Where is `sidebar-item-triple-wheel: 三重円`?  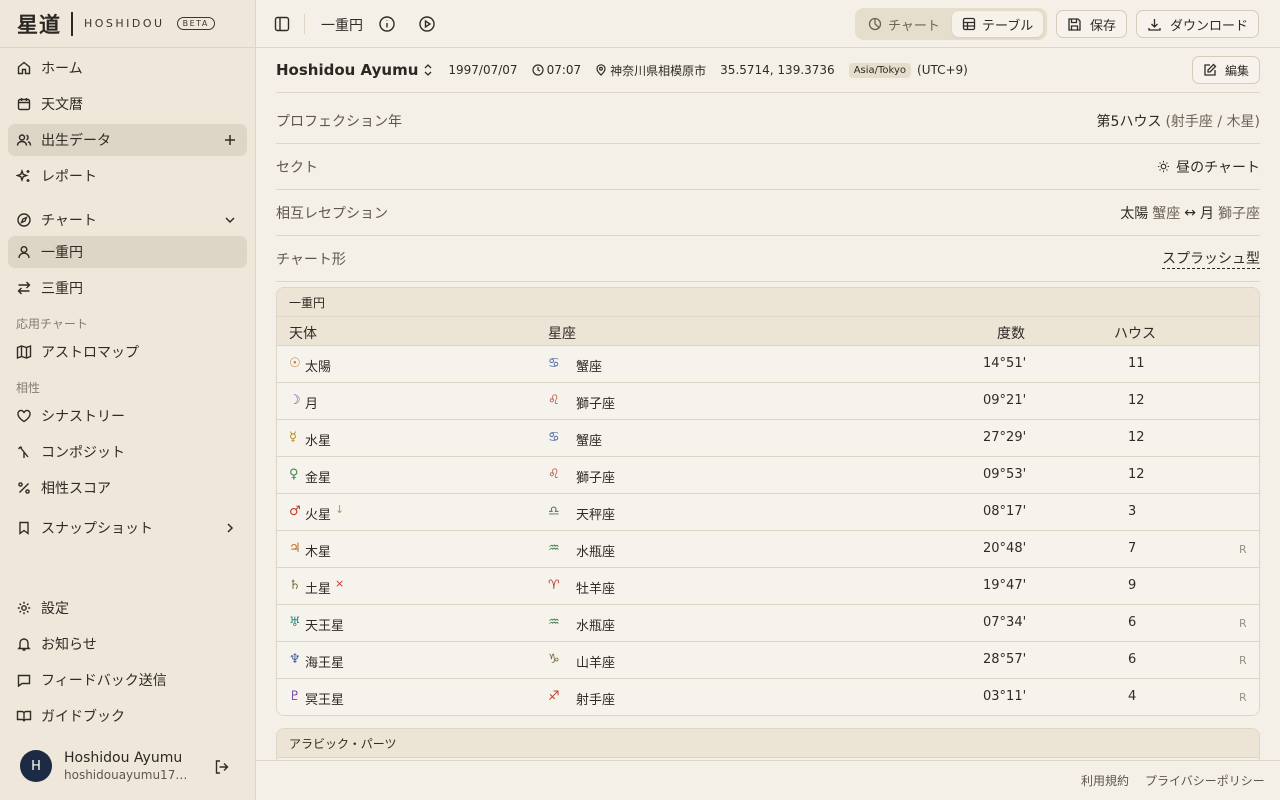
sidebar-item-triple-wheel: 三重円 is located at coordinates (127, 288).